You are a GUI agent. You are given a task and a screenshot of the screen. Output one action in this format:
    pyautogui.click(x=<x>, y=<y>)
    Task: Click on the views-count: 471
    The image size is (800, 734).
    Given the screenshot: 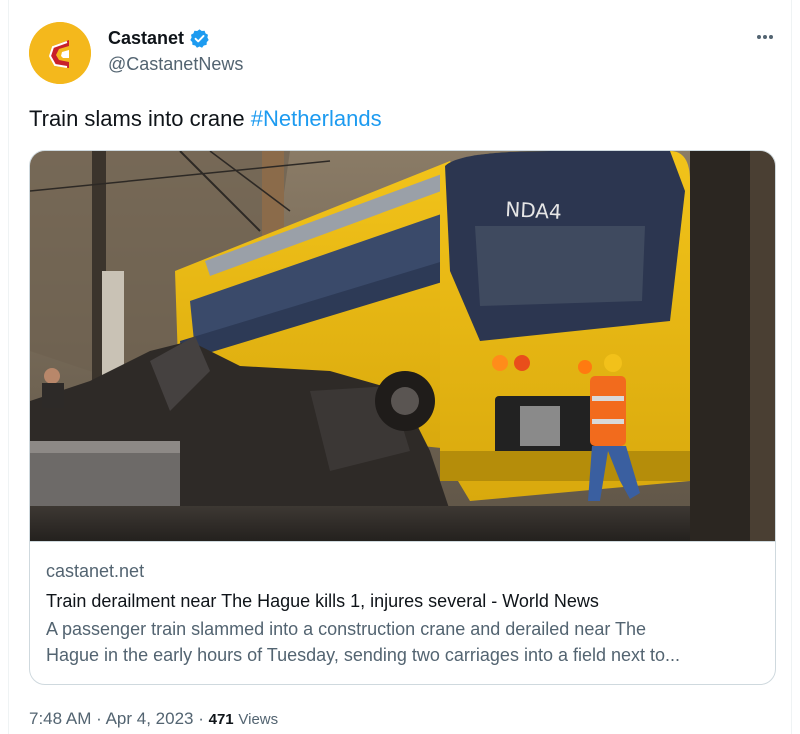 What is the action you would take?
    pyautogui.click(x=221, y=719)
    